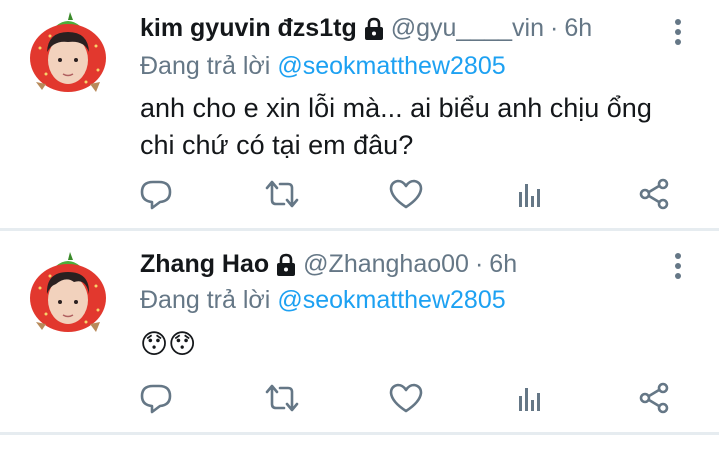 Image resolution: width=719 pixels, height=459 pixels. Describe the element at coordinates (168, 344) in the screenshot. I see `tweet-text-line: 😯😯` at that location.